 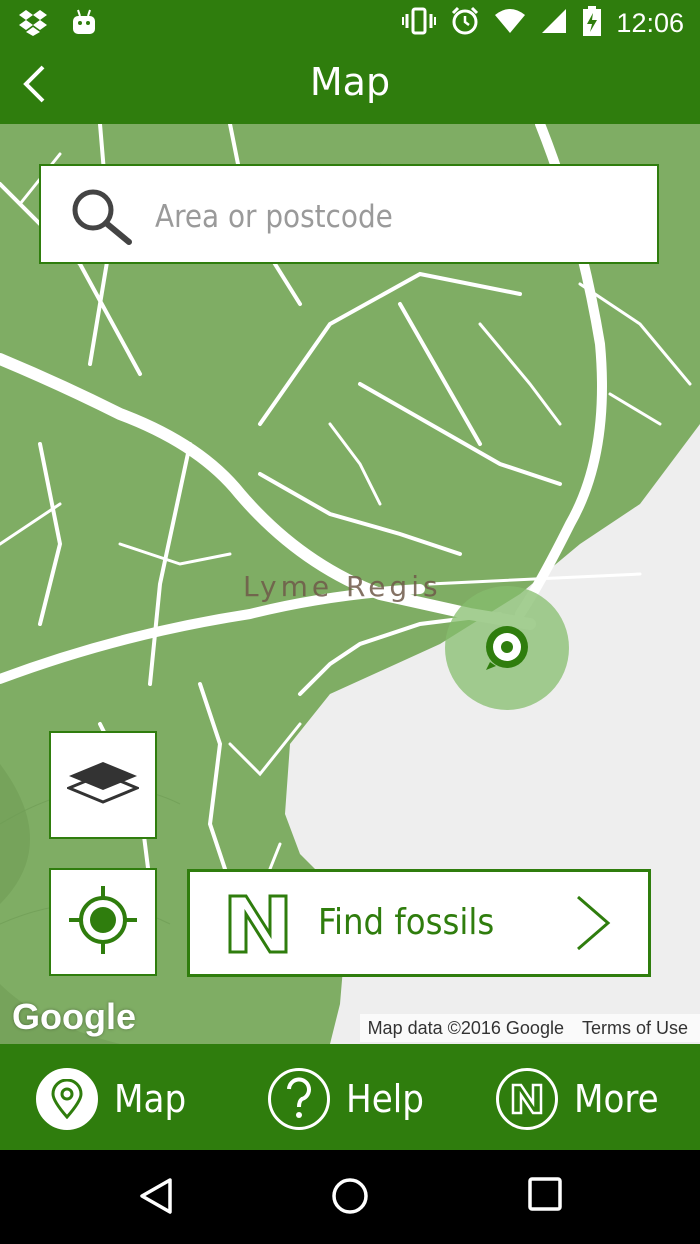 I want to click on app-bar: Map, so click(x=350, y=86).